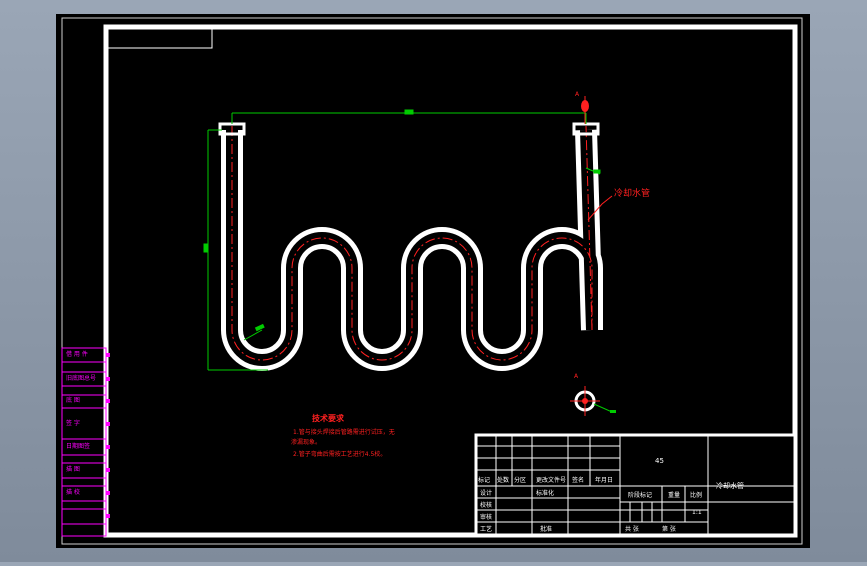 The height and width of the screenshot is (566, 867). What do you see at coordinates (674, 495) in the screenshot?
I see `weight-label: 重量` at bounding box center [674, 495].